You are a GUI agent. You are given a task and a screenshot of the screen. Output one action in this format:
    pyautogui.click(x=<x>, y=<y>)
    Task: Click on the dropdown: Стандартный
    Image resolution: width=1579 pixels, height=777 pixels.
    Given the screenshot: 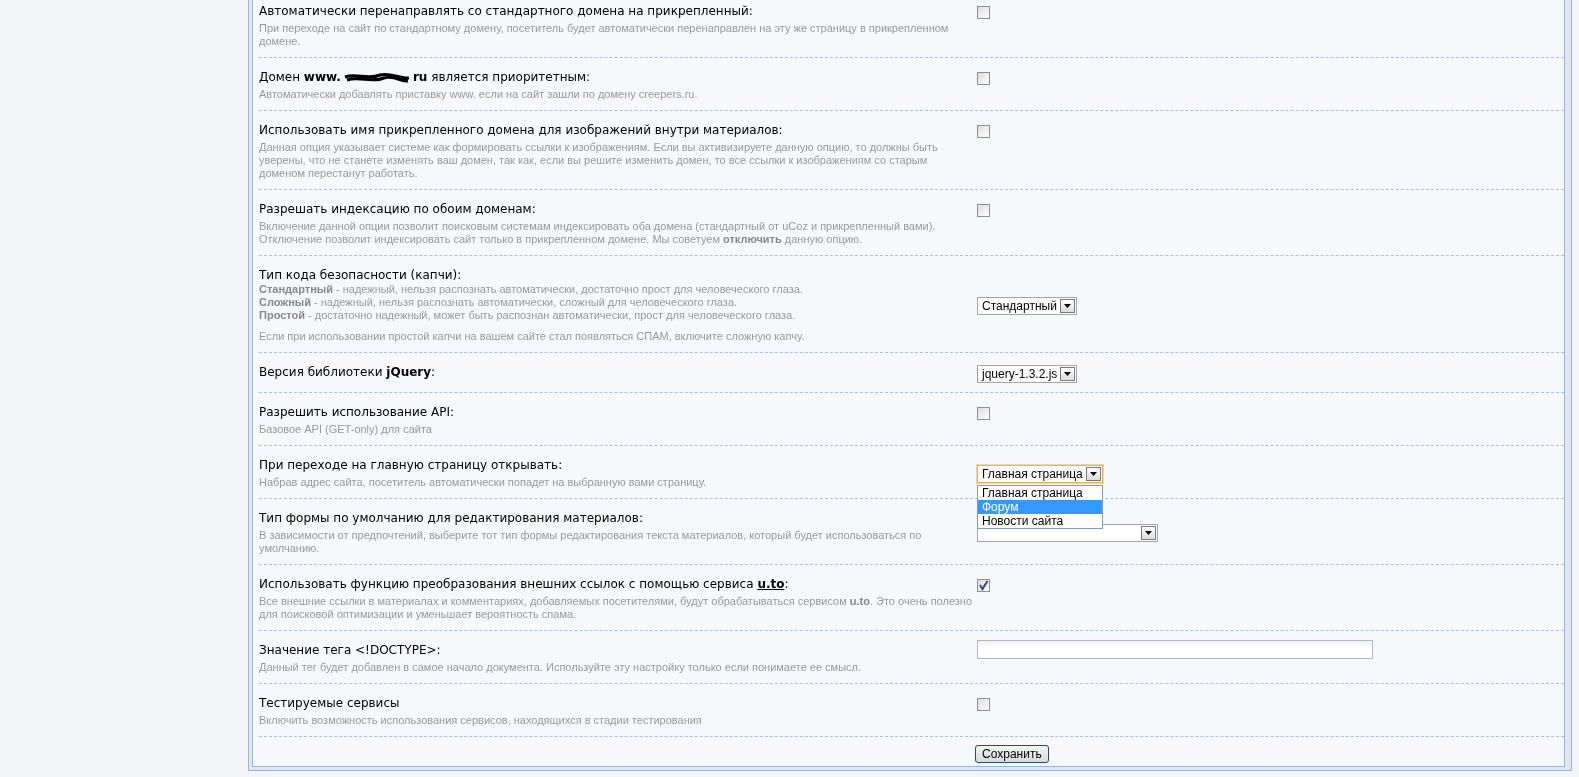 What is the action you would take?
    pyautogui.click(x=1027, y=305)
    